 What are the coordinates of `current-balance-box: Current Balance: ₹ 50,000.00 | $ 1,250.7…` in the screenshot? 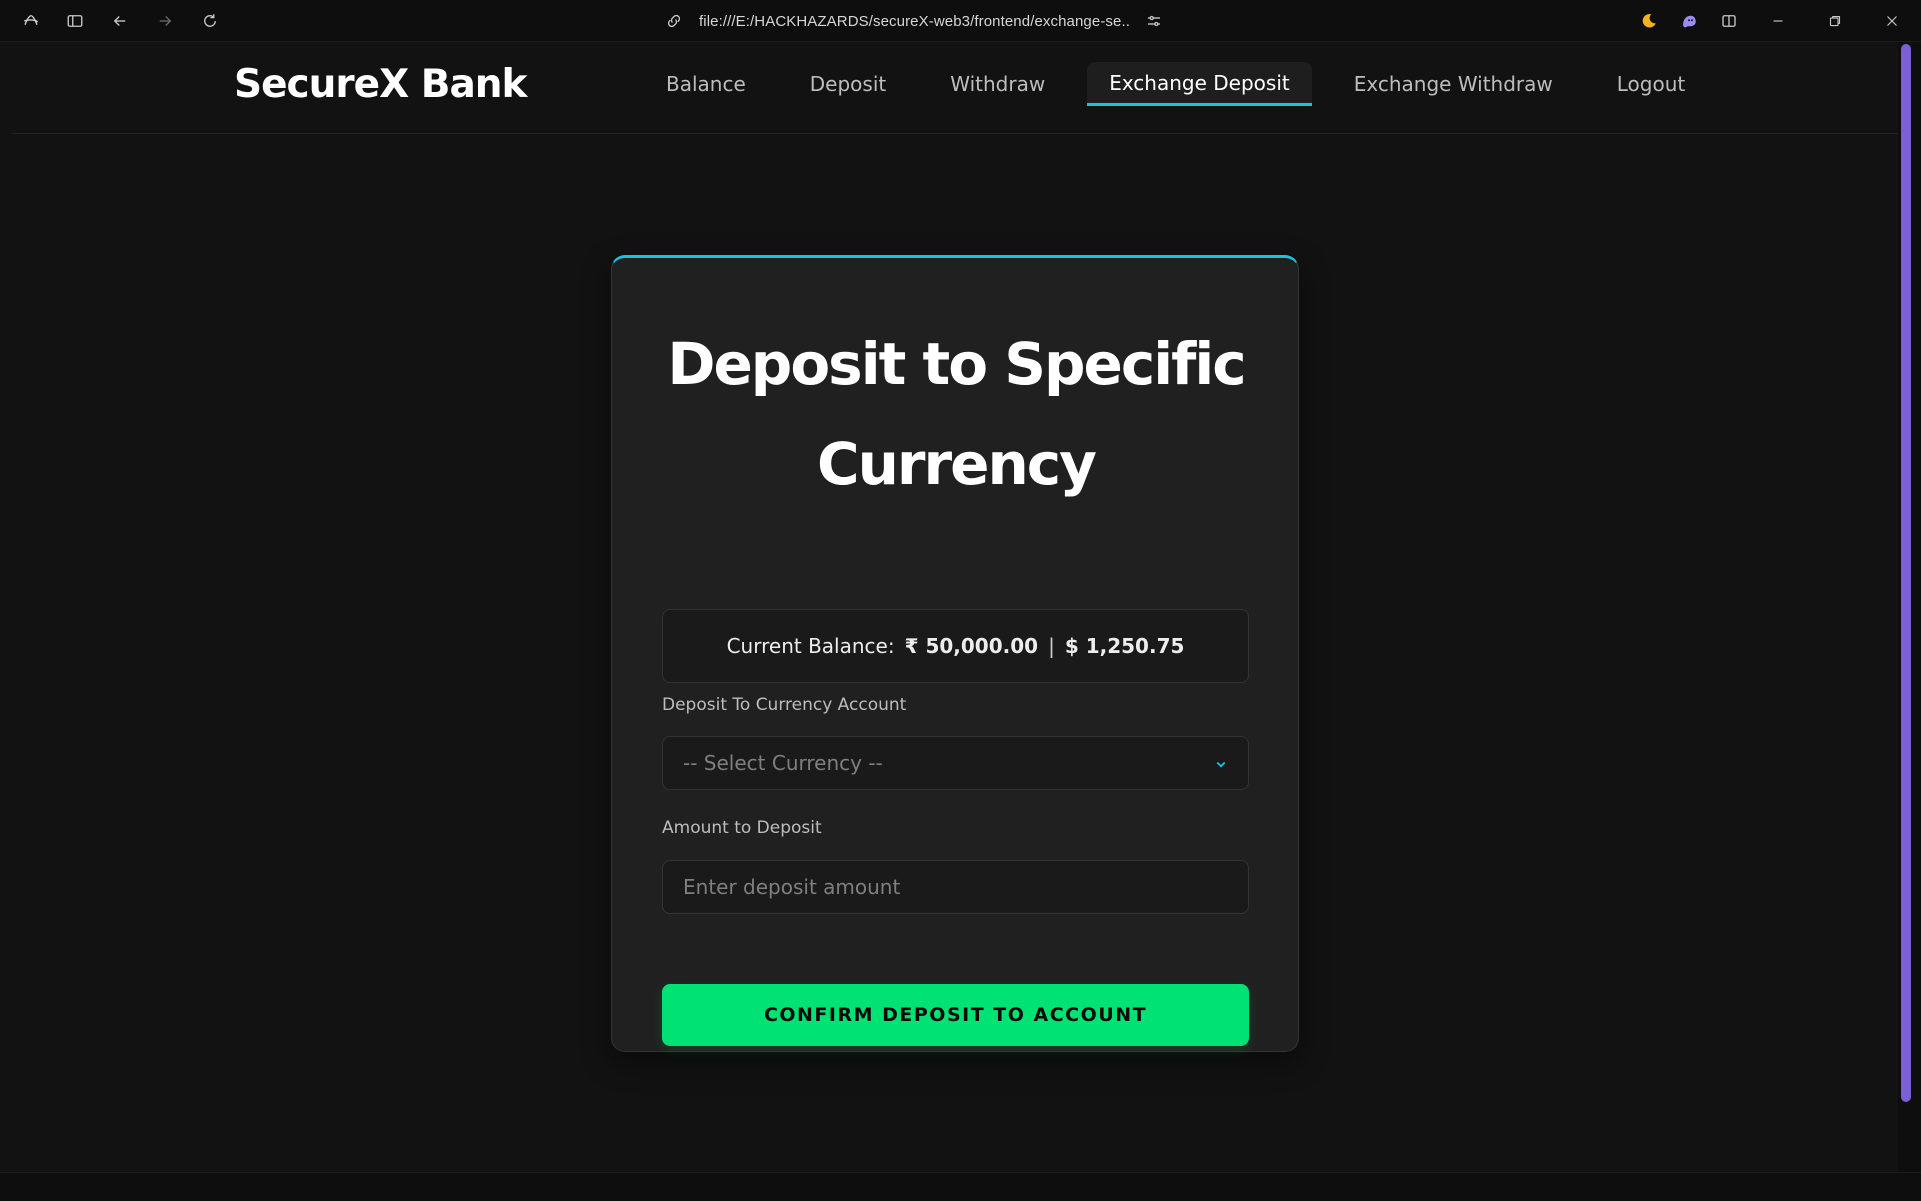 It's located at (955, 646).